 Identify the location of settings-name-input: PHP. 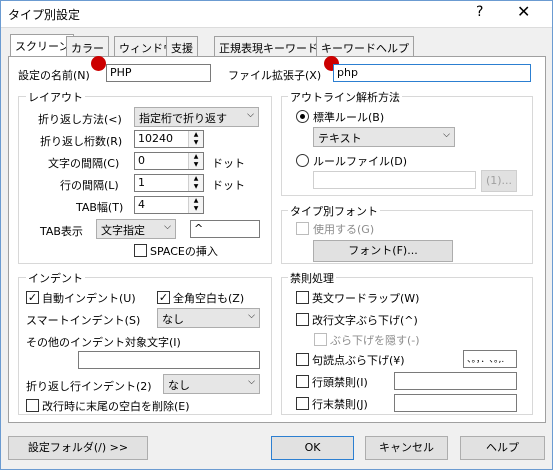
(158, 73).